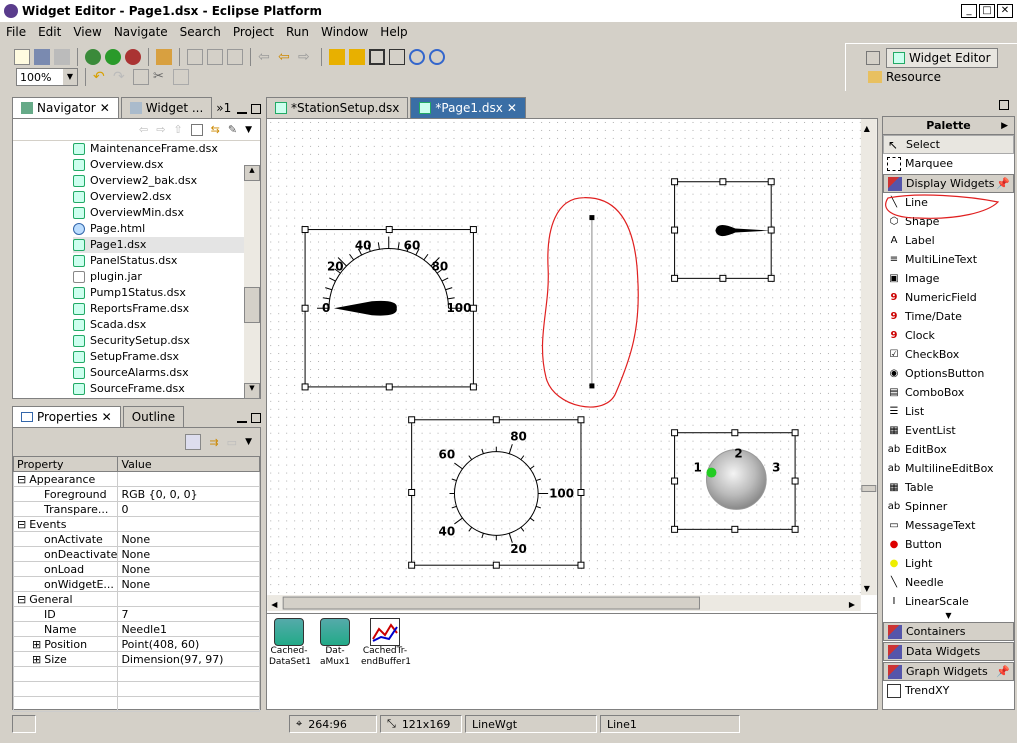 This screenshot has width=1017, height=743. What do you see at coordinates (153, 416) in the screenshot?
I see `tab-outline: Outline` at bounding box center [153, 416].